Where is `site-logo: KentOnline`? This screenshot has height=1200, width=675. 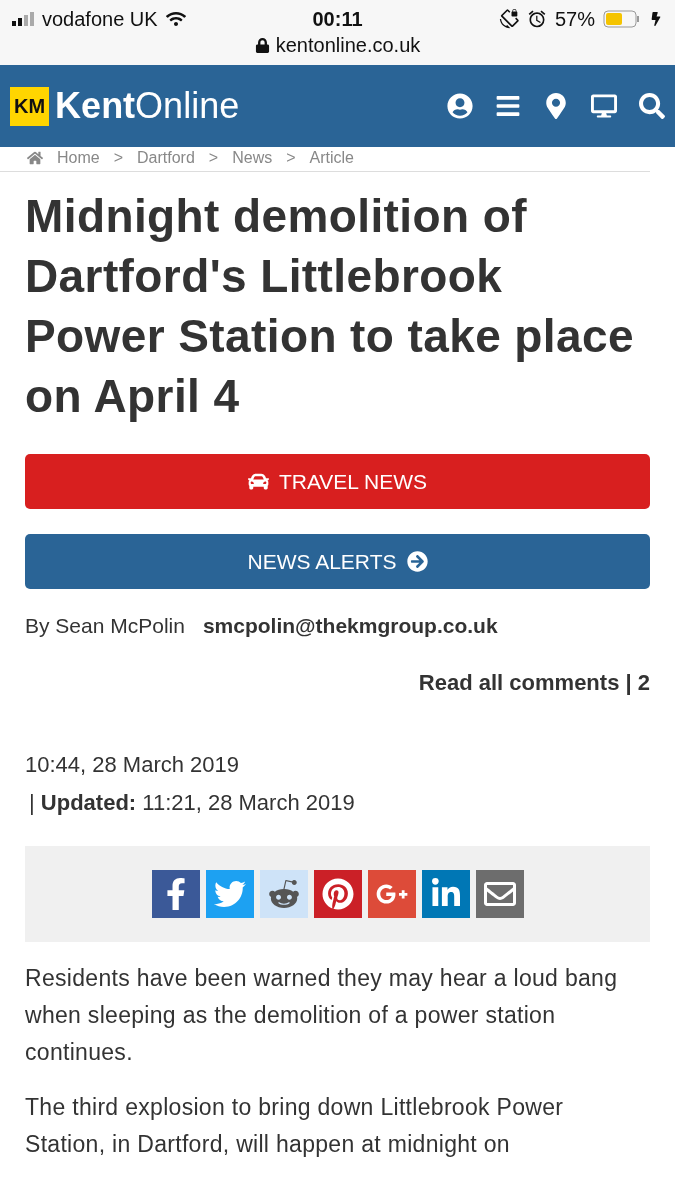
site-logo: KentOnline is located at coordinates (147, 106).